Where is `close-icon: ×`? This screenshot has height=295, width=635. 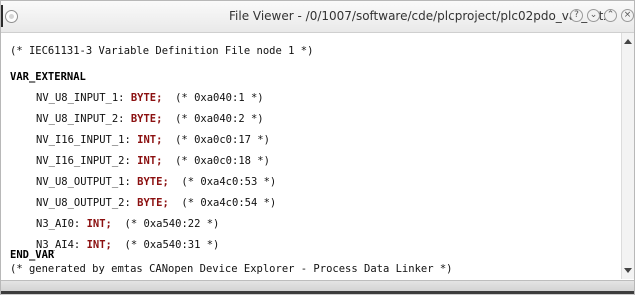
close-icon: × is located at coordinates (627, 15).